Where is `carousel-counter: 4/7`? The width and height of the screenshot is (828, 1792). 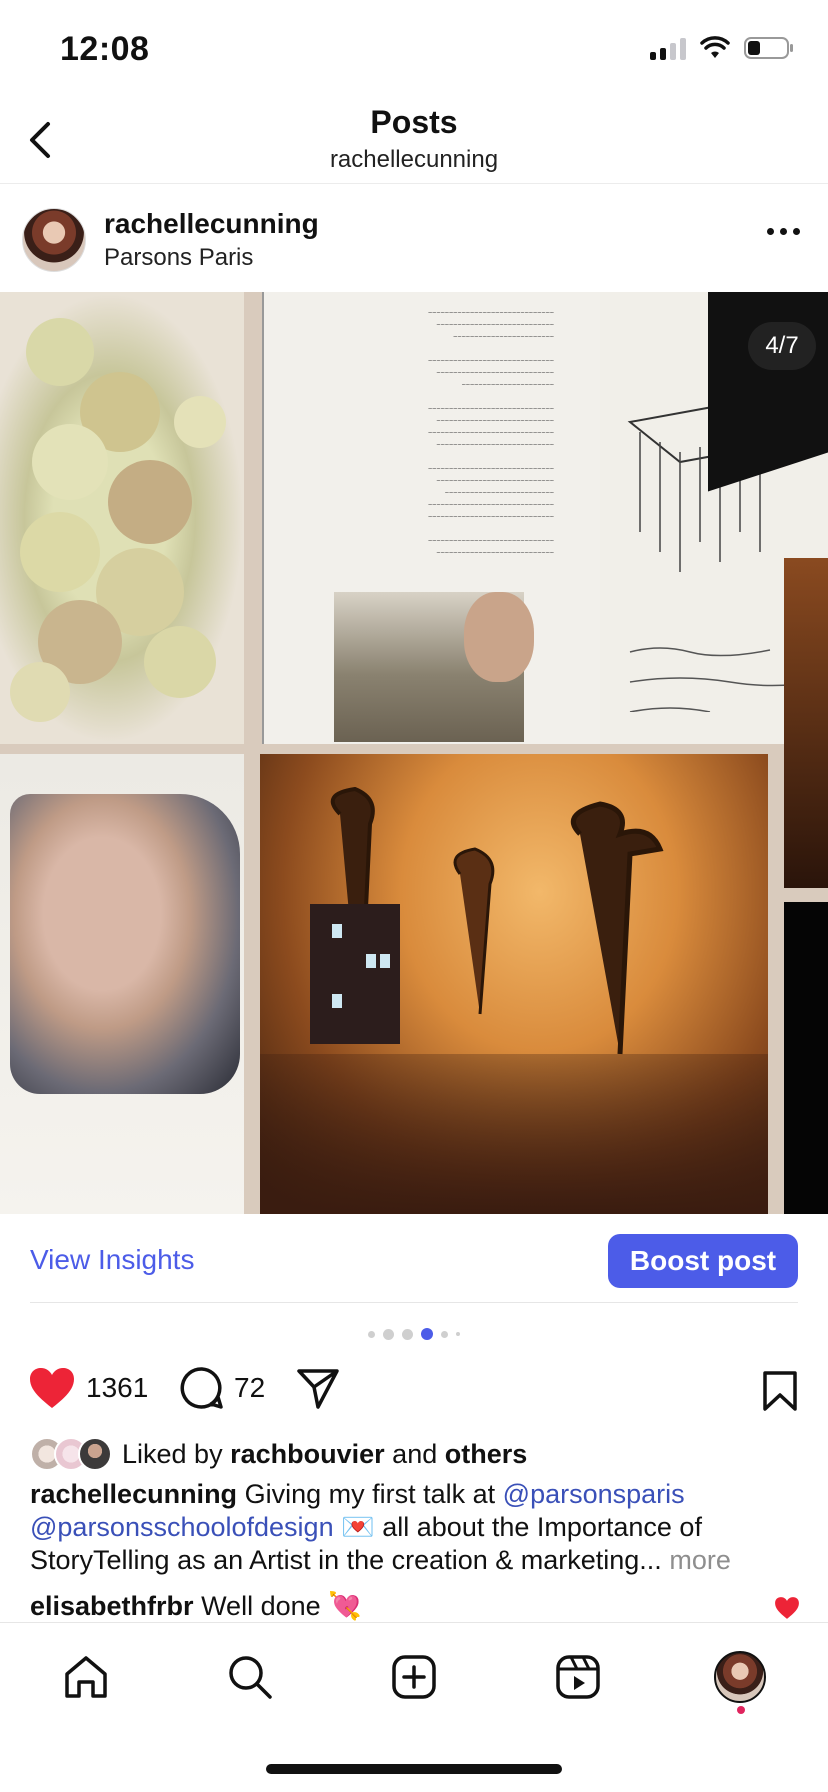
carousel-counter: 4/7 is located at coordinates (782, 346).